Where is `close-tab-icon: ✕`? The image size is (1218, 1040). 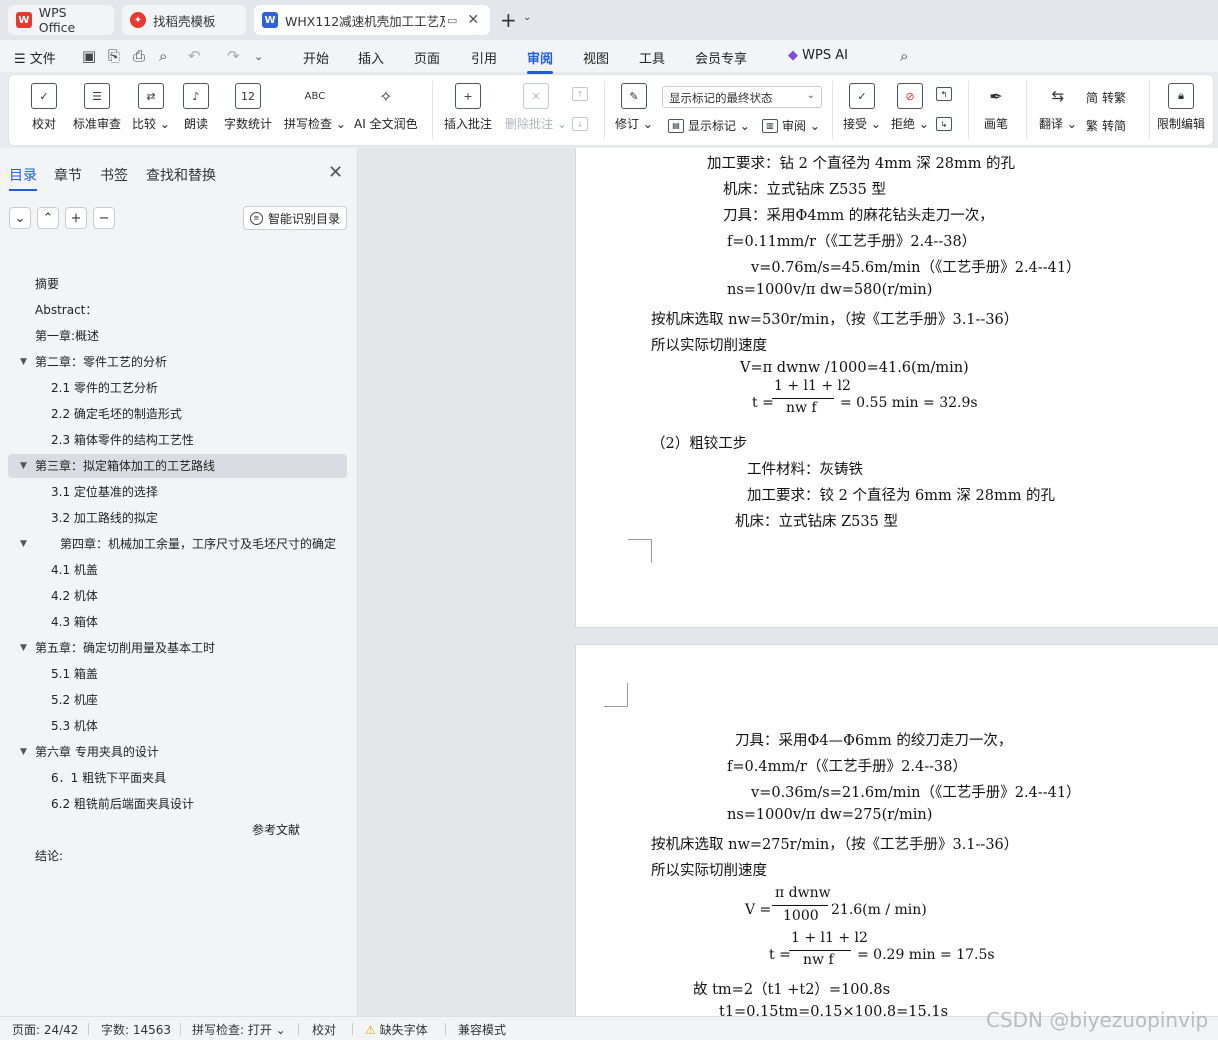 close-tab-icon: ✕ is located at coordinates (473, 20).